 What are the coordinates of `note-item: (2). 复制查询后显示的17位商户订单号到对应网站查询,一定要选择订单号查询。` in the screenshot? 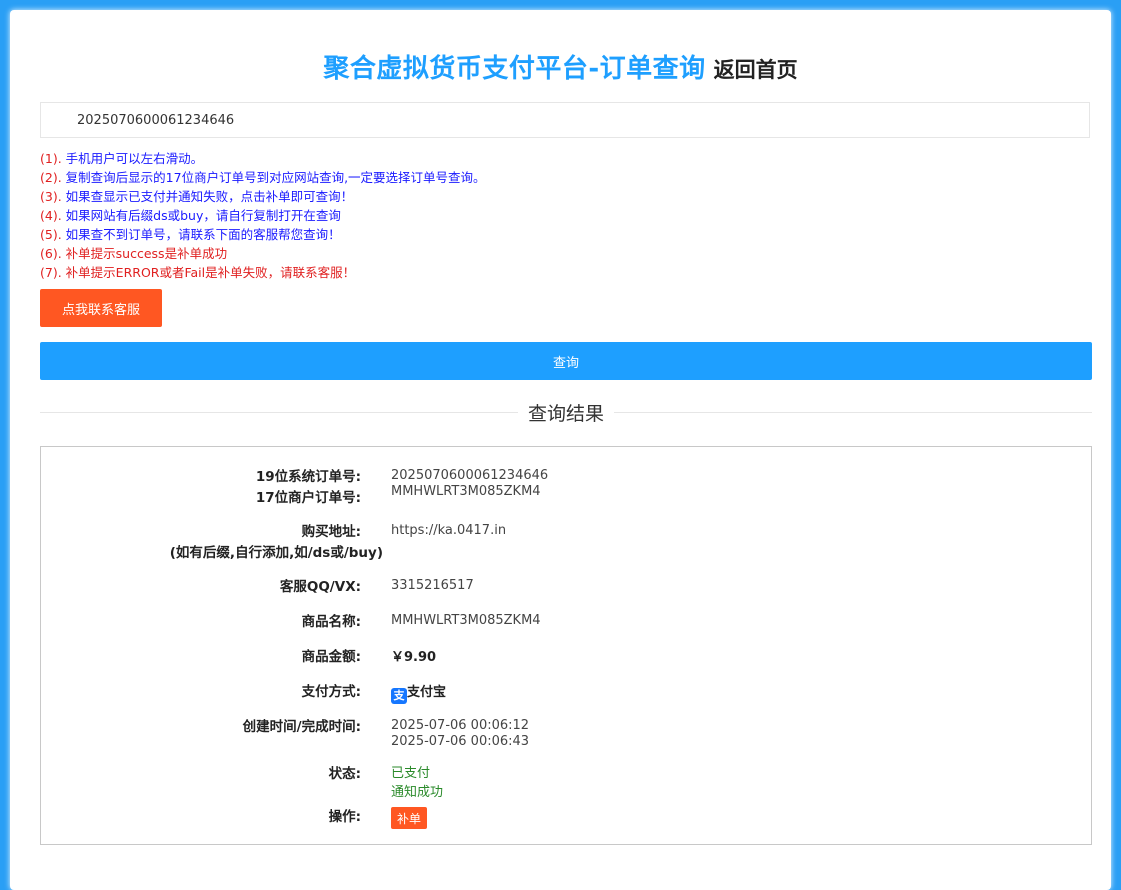 It's located at (565, 177).